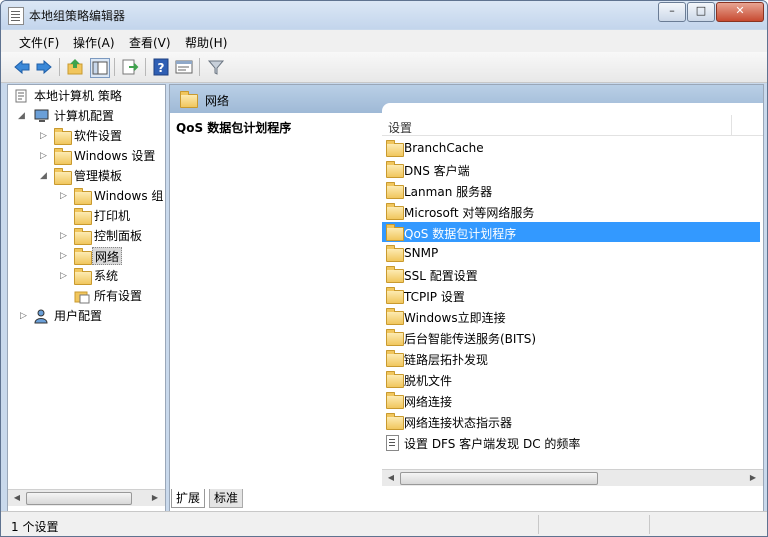 The width and height of the screenshot is (768, 537). I want to click on window-title: 本地组策略编辑器, so click(77, 16).